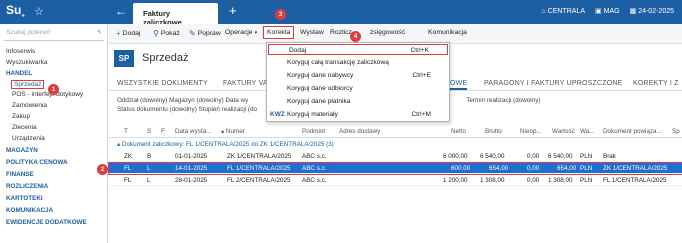 The image size is (682, 243). I want to click on operacje-button: Operacje ▾, so click(241, 32).